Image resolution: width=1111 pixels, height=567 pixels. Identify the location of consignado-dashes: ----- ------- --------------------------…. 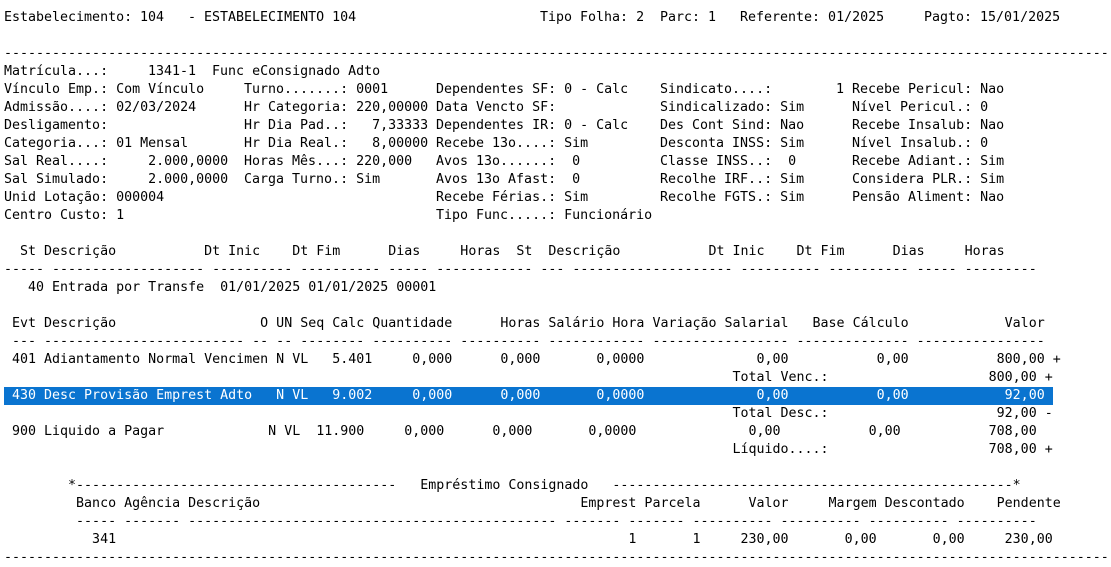
(520, 521).